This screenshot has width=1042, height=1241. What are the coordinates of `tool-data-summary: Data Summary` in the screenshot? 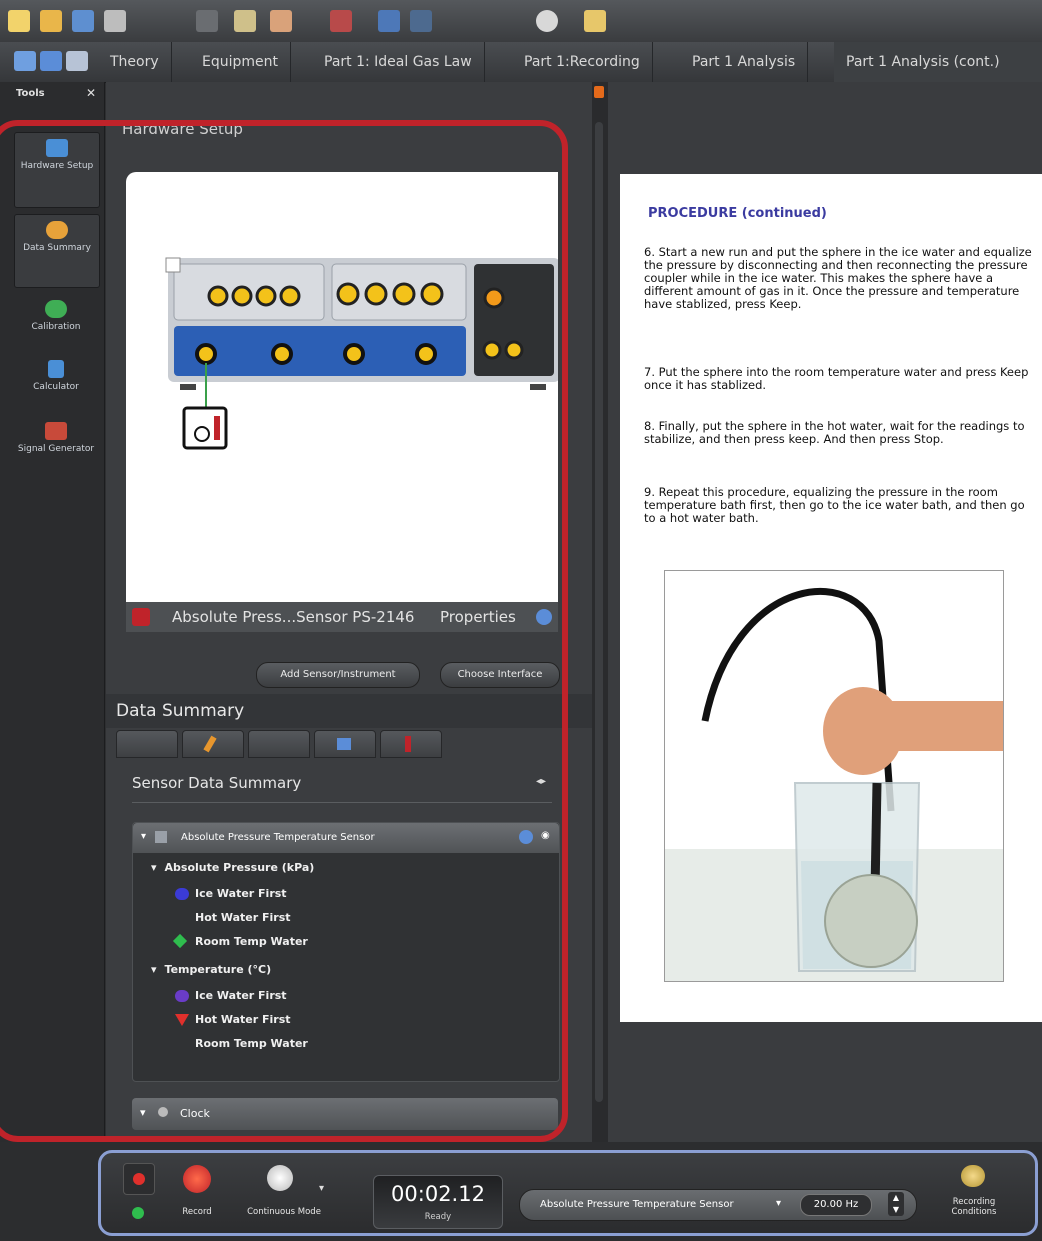 It's located at (57, 251).